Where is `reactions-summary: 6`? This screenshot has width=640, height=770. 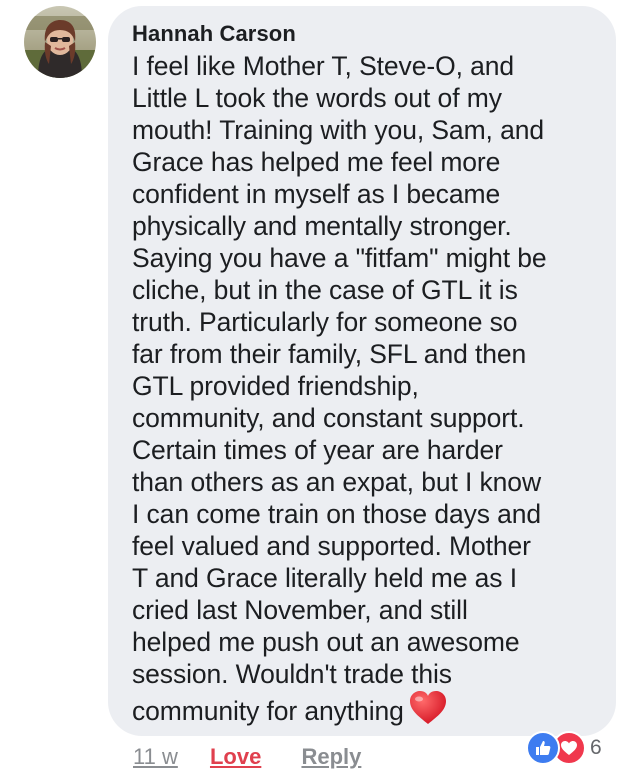 reactions-summary: 6 is located at coordinates (564, 748).